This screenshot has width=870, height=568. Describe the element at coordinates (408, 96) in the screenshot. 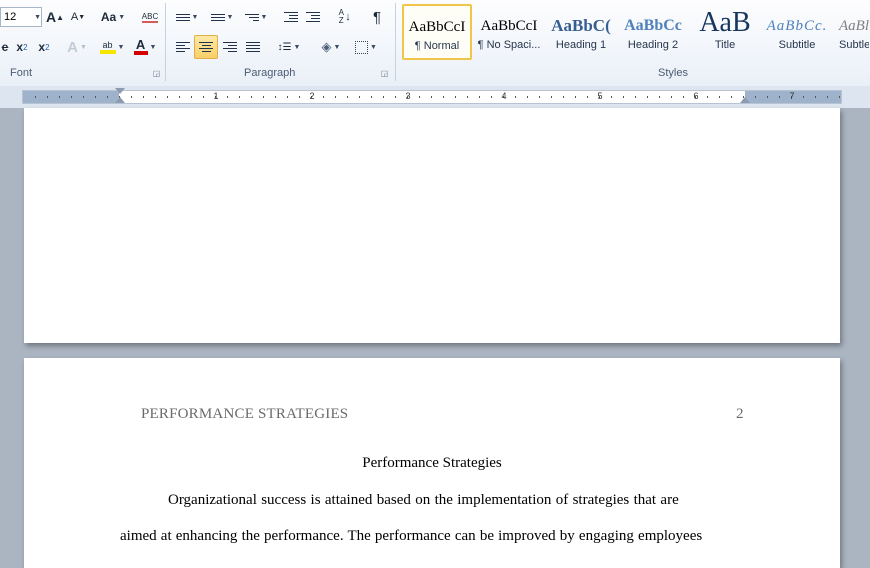

I see `ruler-number: 3` at that location.